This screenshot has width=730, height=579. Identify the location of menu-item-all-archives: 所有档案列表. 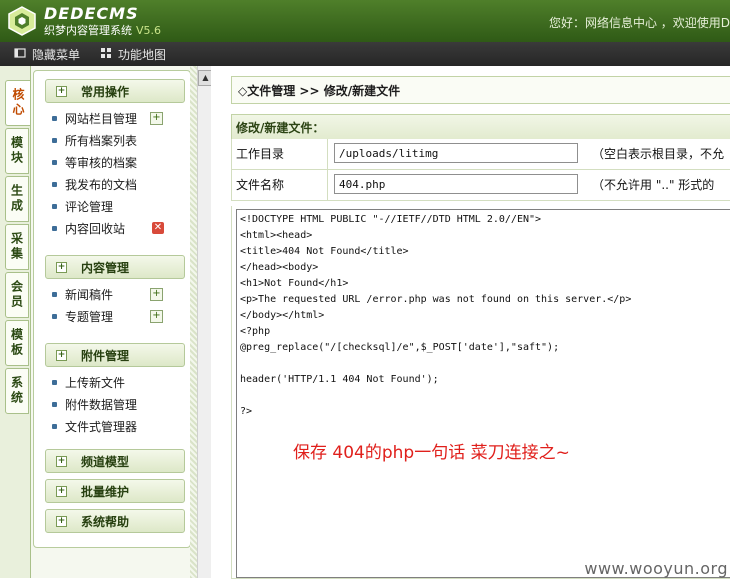
(94, 140).